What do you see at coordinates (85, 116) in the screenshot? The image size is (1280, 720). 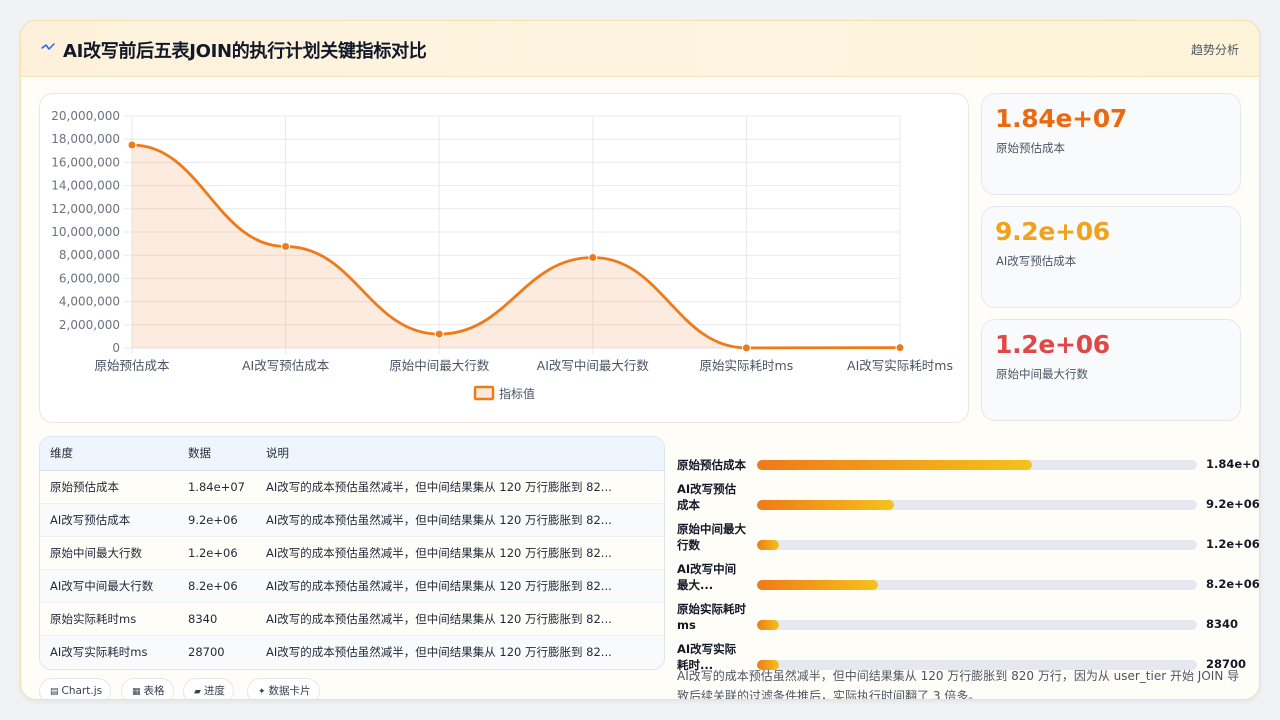 I see `y-tick-label: 20,000,000` at bounding box center [85, 116].